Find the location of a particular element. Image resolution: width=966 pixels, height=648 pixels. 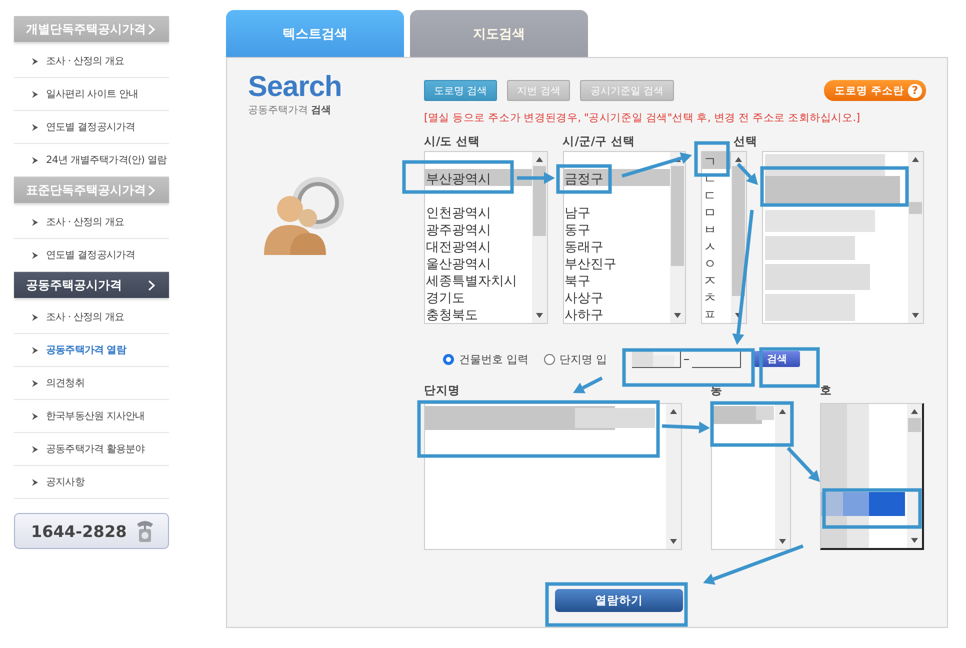

sidebar-item: 공동주택가격 활용분야 is located at coordinates (91, 449).